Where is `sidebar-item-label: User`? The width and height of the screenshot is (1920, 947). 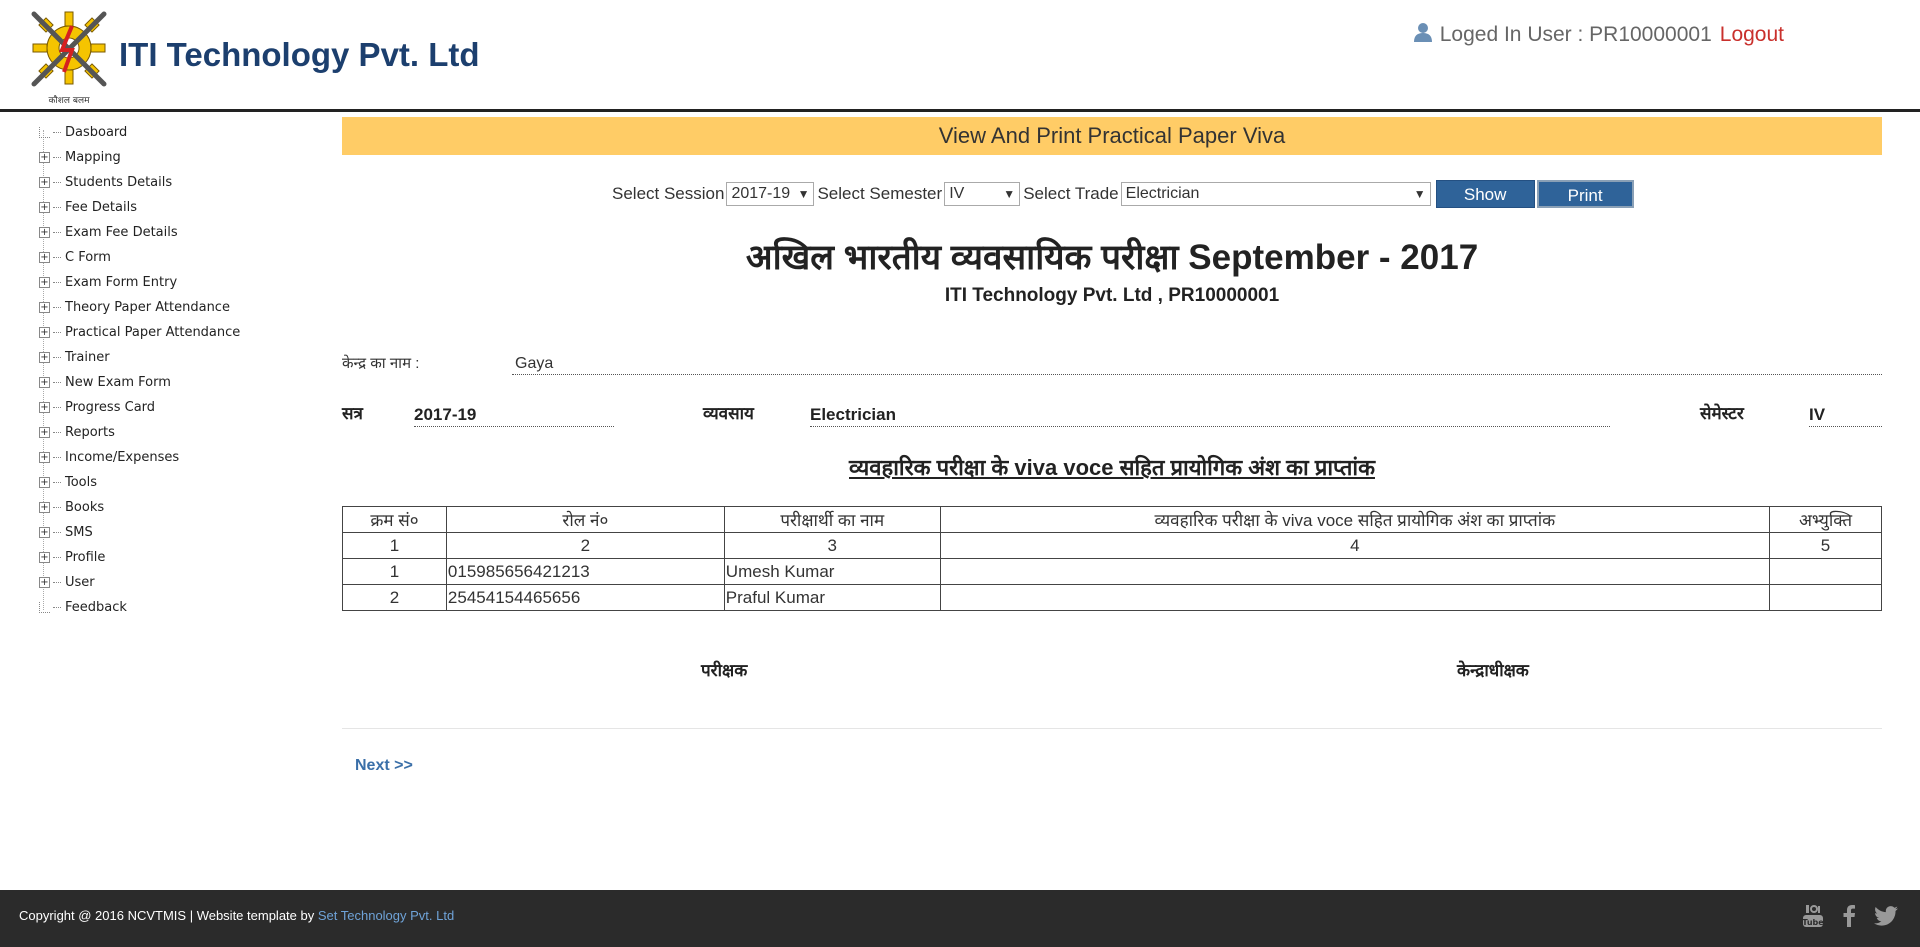 sidebar-item-label: User is located at coordinates (80, 582).